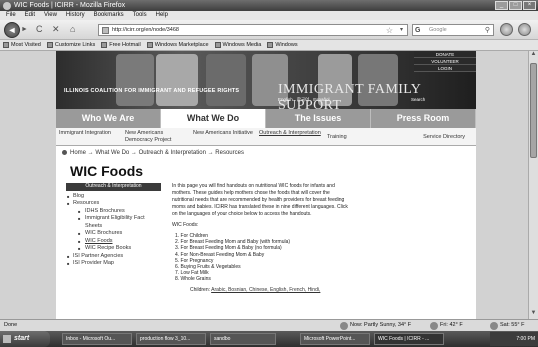  I want to click on sidebar-item-wic-foods: WIC Foods, so click(113, 242).